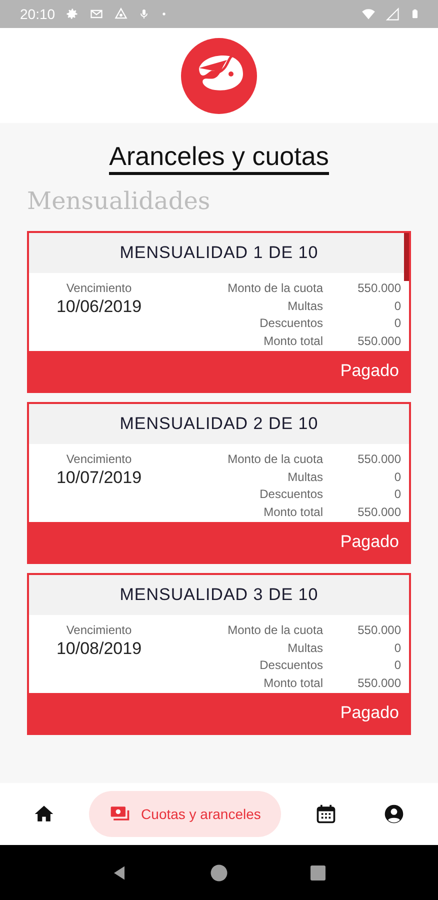 The image size is (438, 900). Describe the element at coordinates (219, 595) in the screenshot. I see `card-title: MENSUALIDAD 3 DE 10` at that location.